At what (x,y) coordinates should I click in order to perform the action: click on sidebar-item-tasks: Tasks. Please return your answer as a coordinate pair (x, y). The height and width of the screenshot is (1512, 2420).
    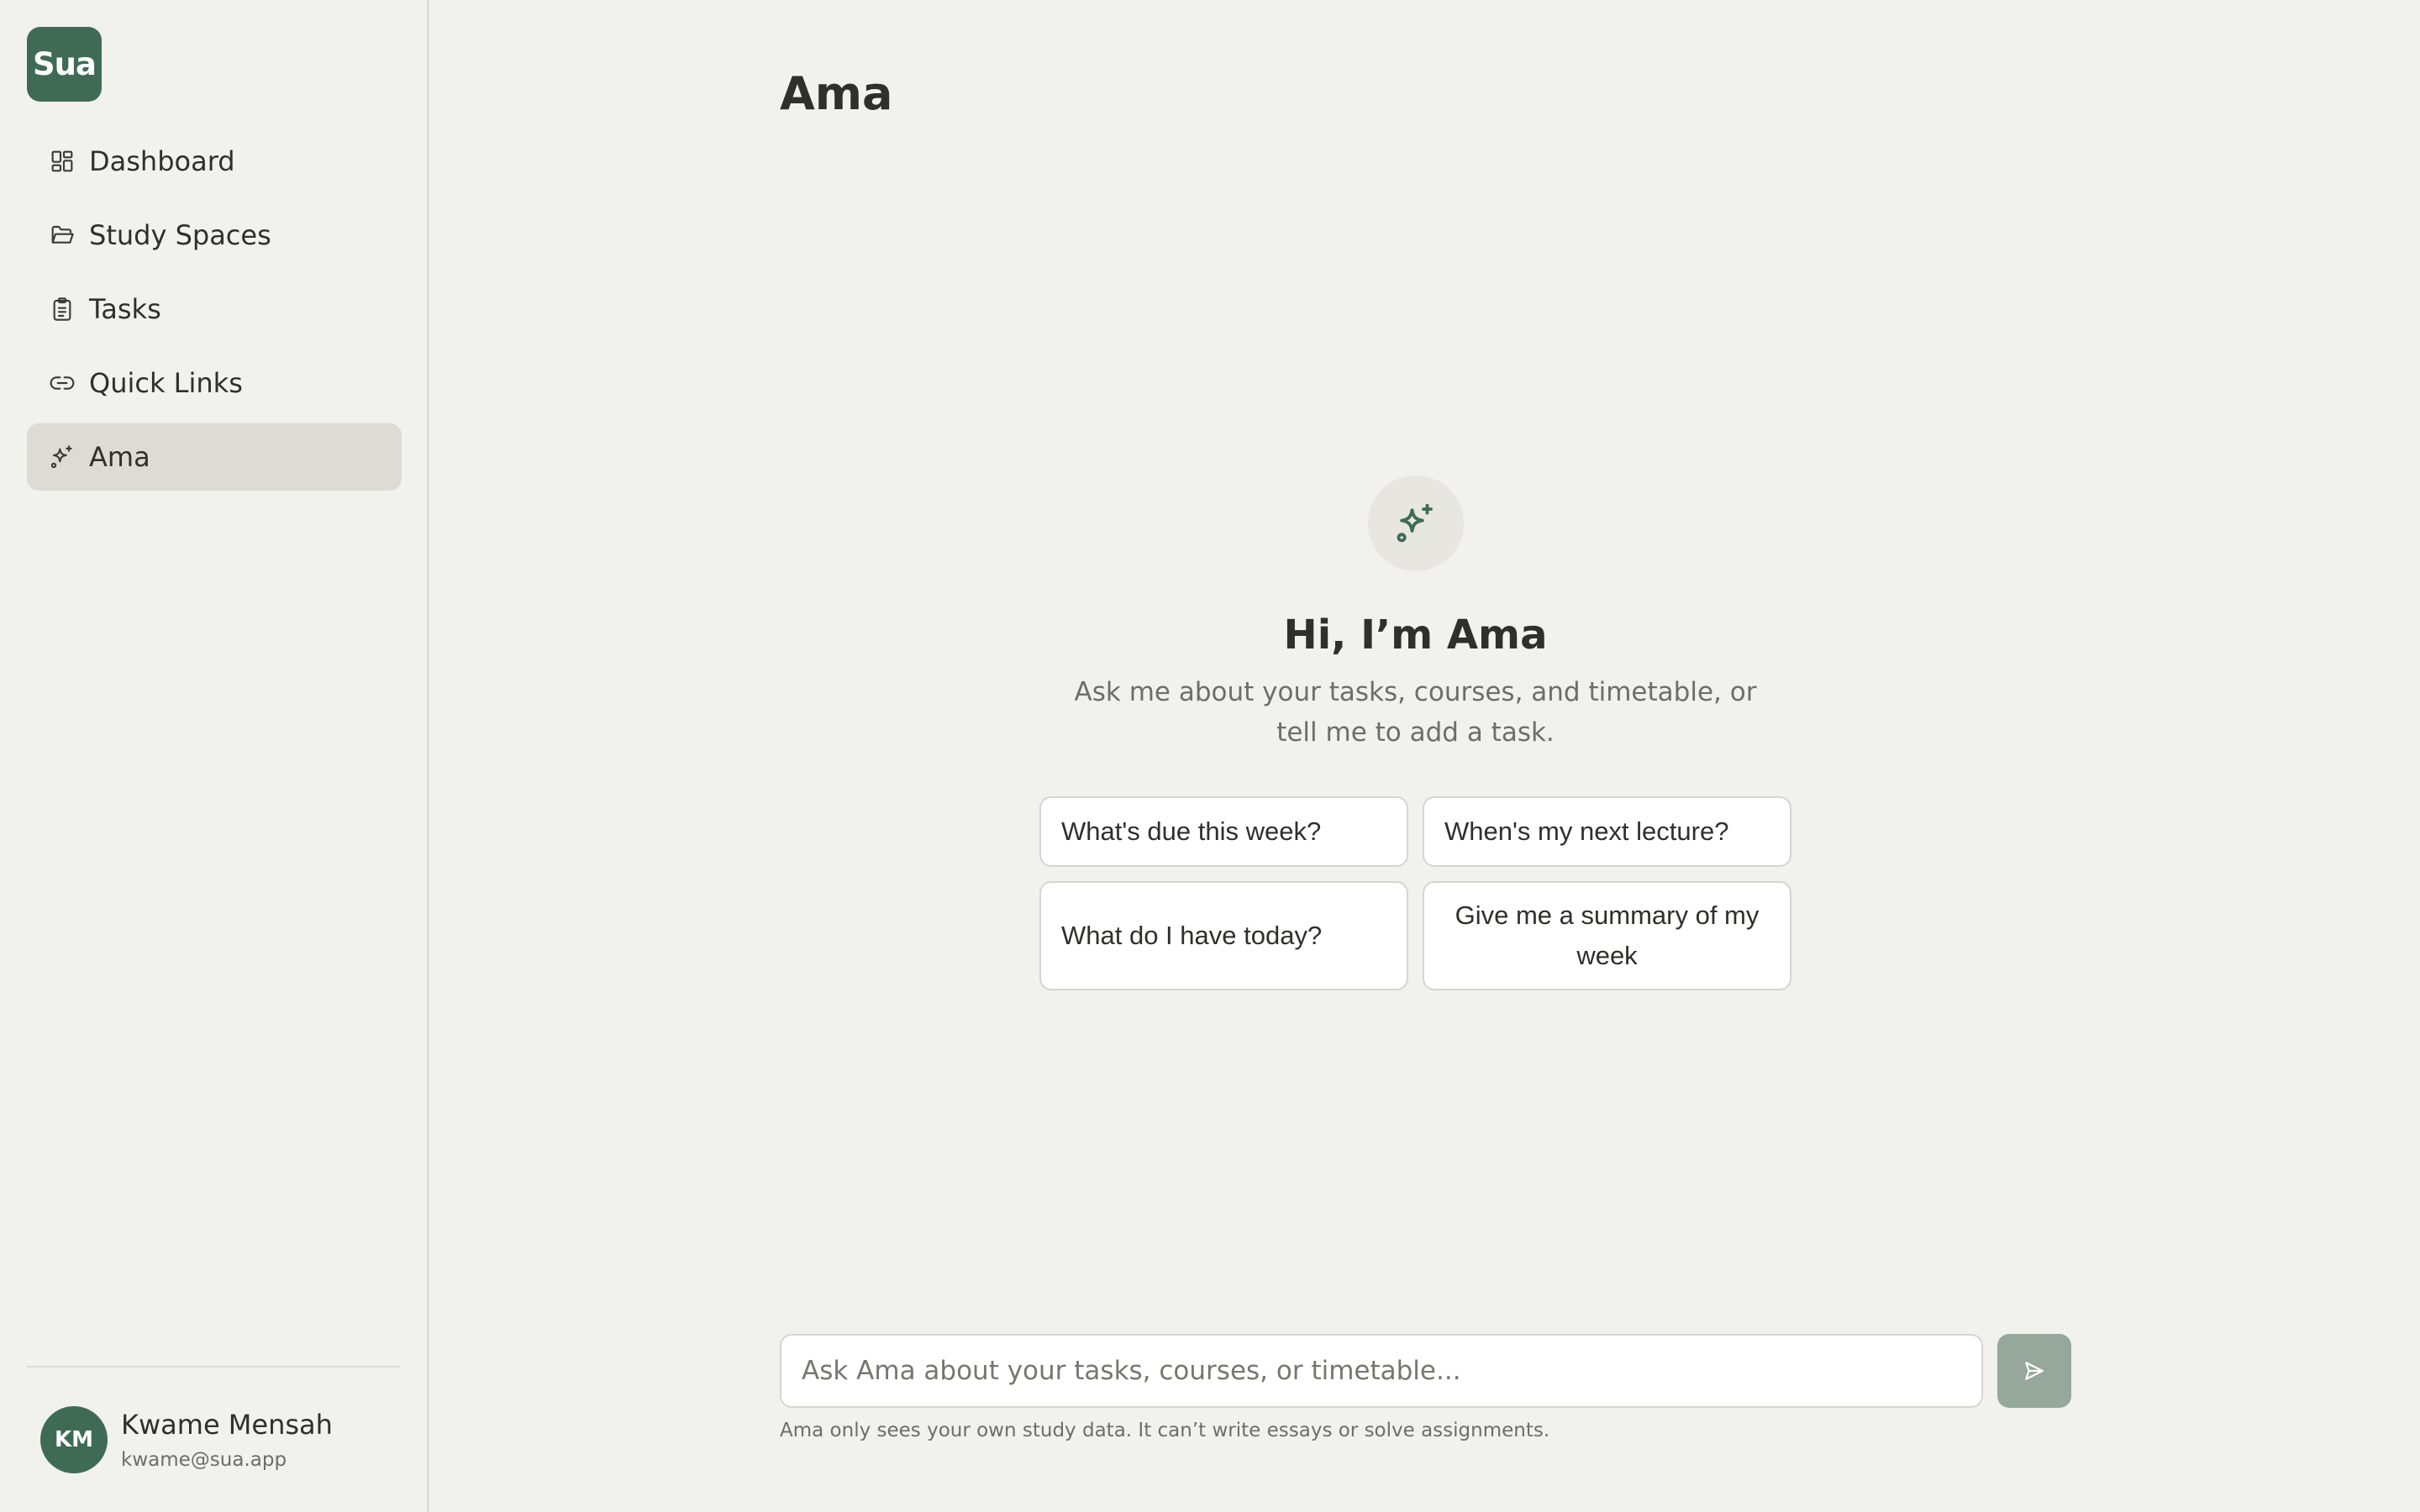
    Looking at the image, I should click on (214, 309).